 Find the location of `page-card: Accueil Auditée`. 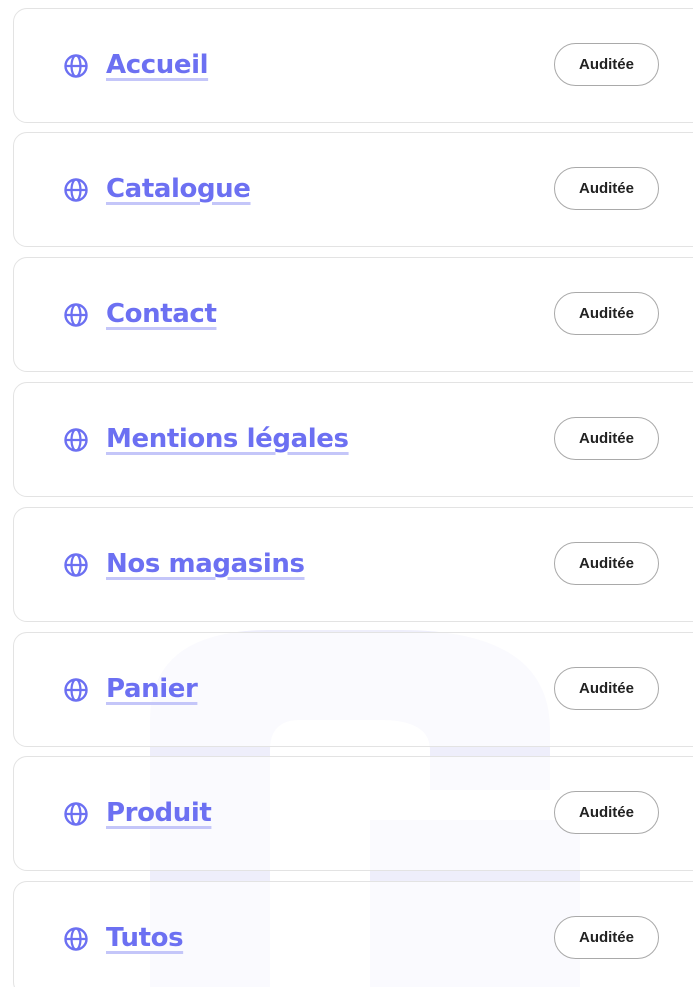

page-card: Accueil Auditée is located at coordinates (353, 65).